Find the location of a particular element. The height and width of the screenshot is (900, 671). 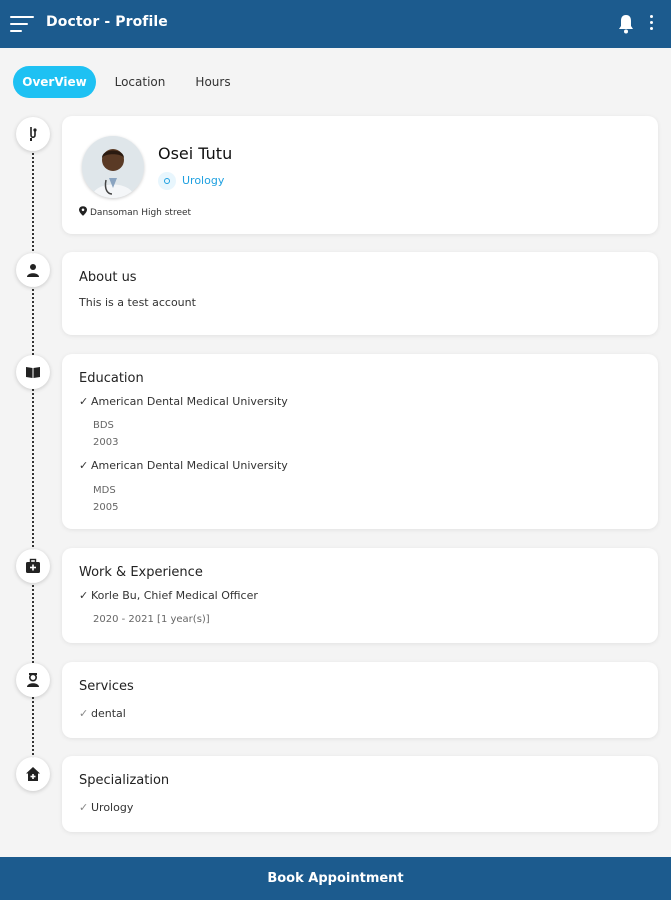

services-title: Services is located at coordinates (106, 686).